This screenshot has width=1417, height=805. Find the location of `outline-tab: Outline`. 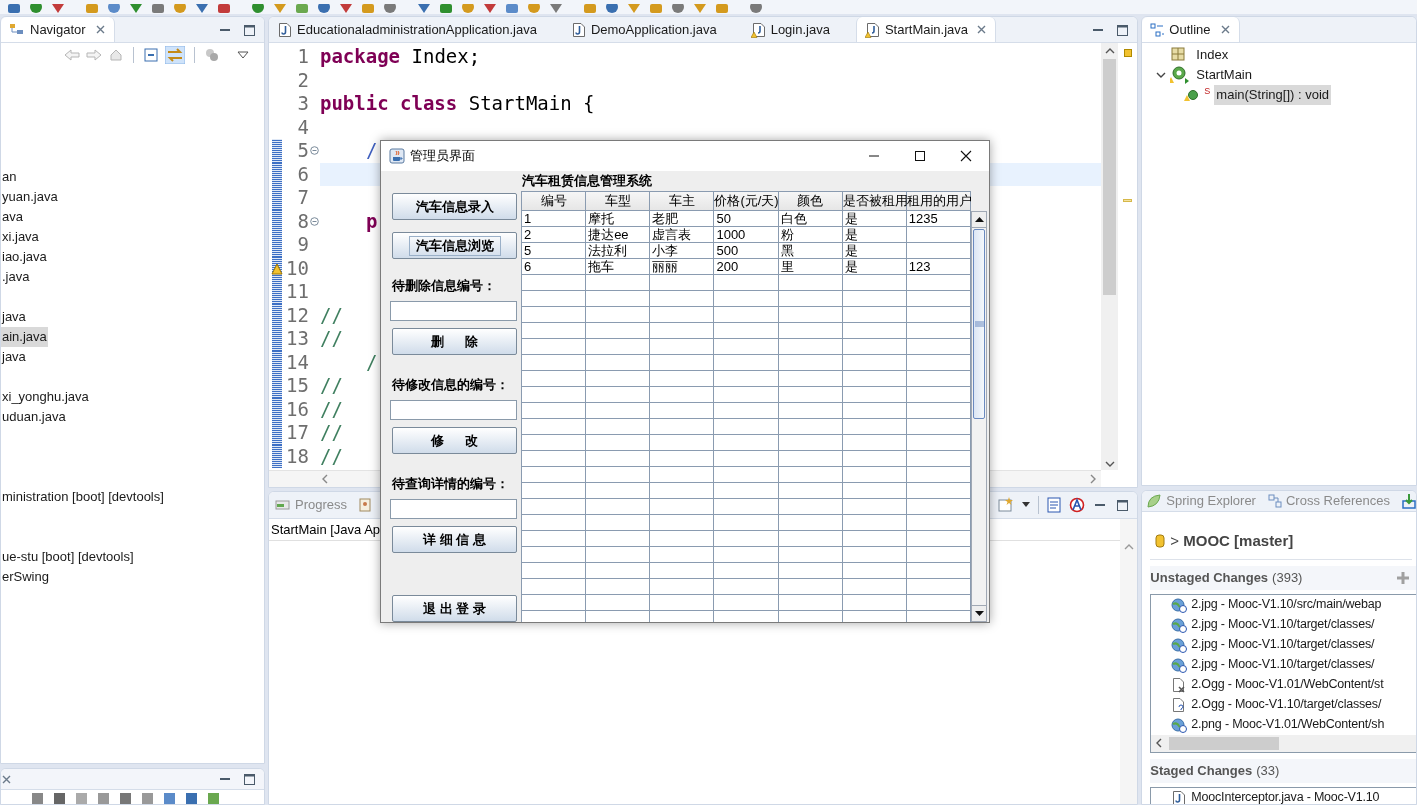

outline-tab: Outline is located at coordinates (1191, 29).